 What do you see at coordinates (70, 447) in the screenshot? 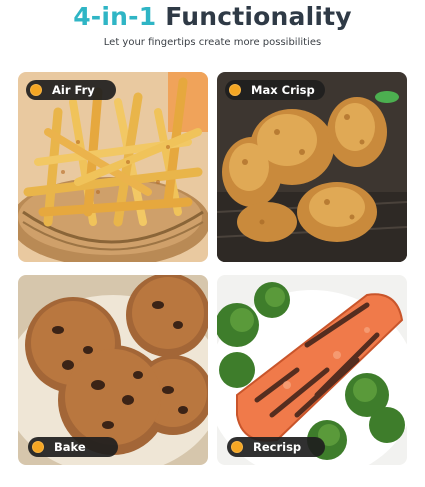
I see `mode-label-text: Bake` at bounding box center [70, 447].